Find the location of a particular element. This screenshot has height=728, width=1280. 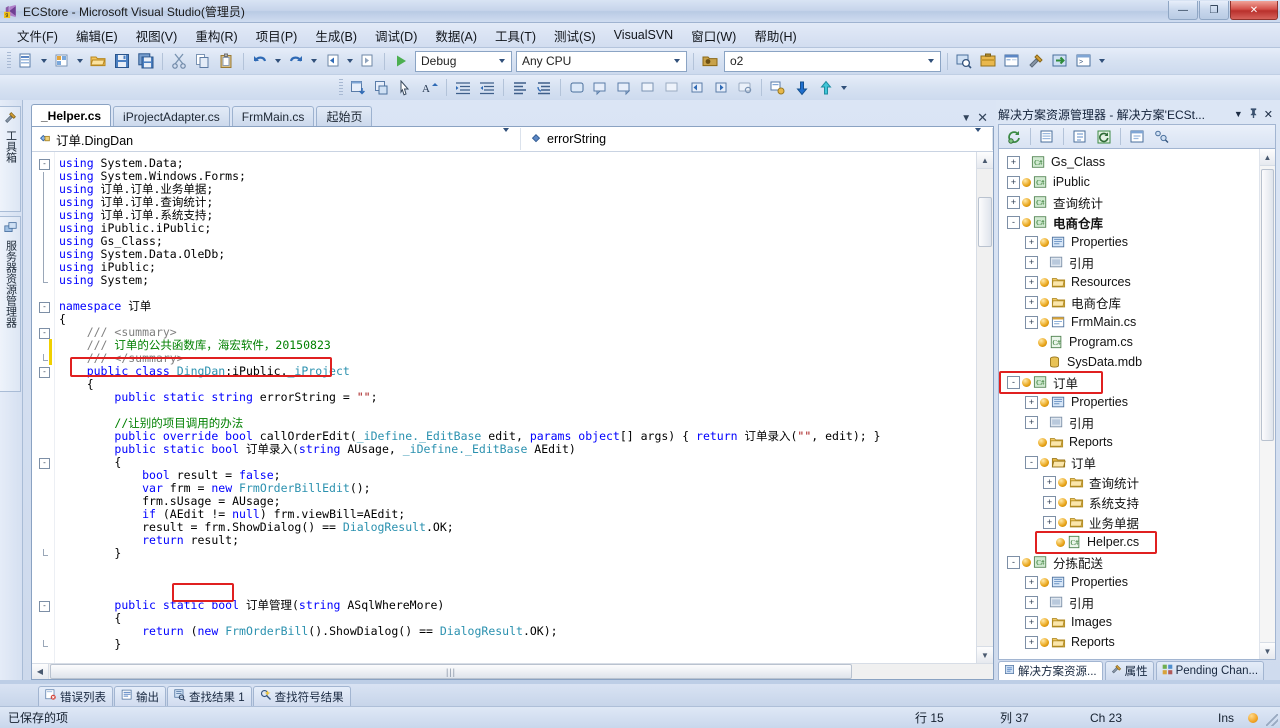

editor-horizontal-scrollbar: ◀ ||| is located at coordinates (512, 671).